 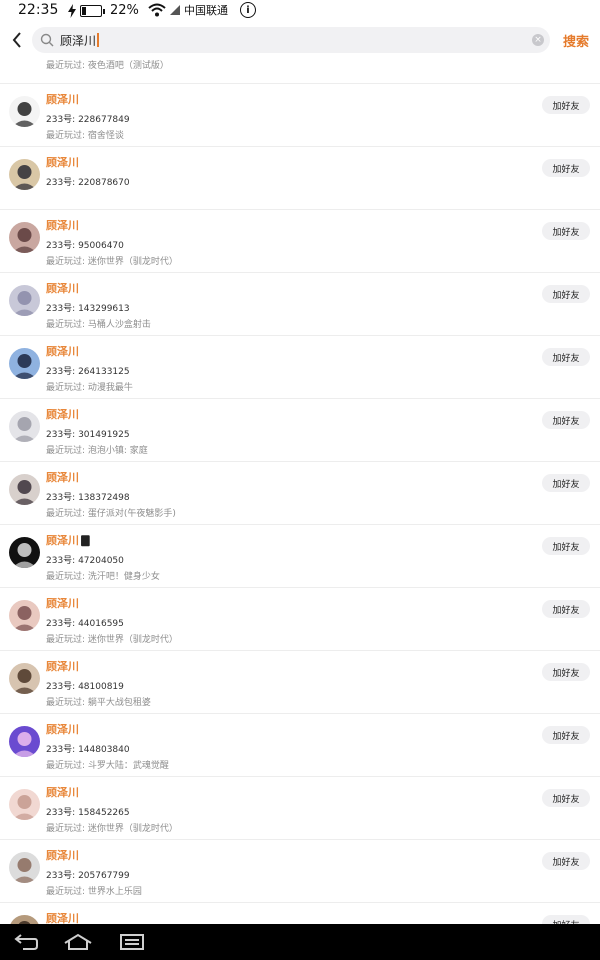 What do you see at coordinates (98, 703) in the screenshot?
I see `recently-played: 最近玩过: 躺平大战包租婆` at bounding box center [98, 703].